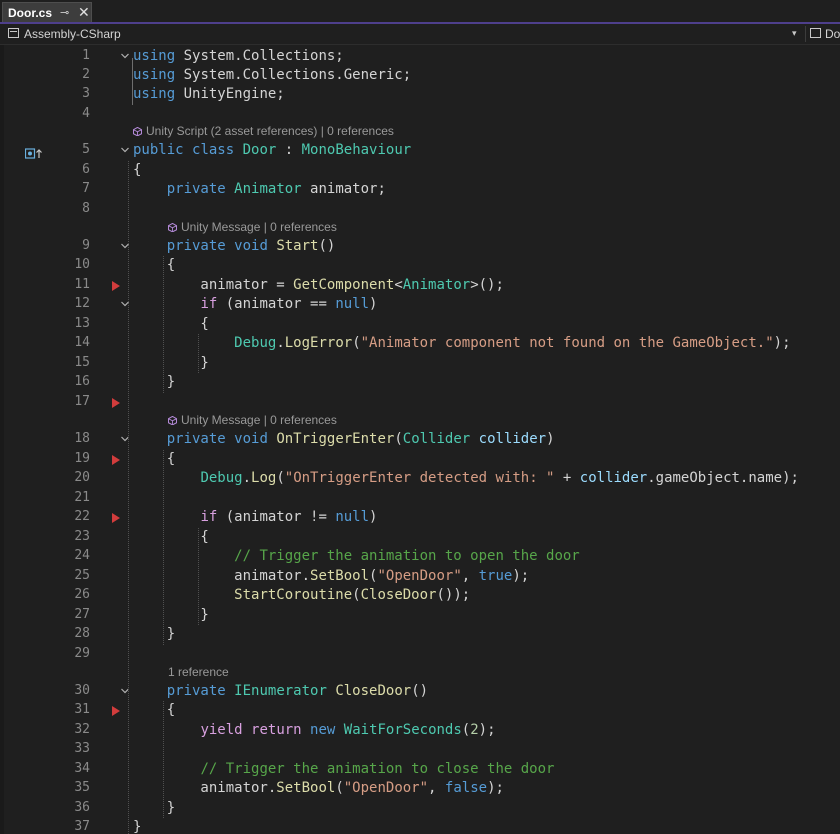 Image resolution: width=840 pixels, height=834 pixels. I want to click on code-line: 6{, so click(420, 171).